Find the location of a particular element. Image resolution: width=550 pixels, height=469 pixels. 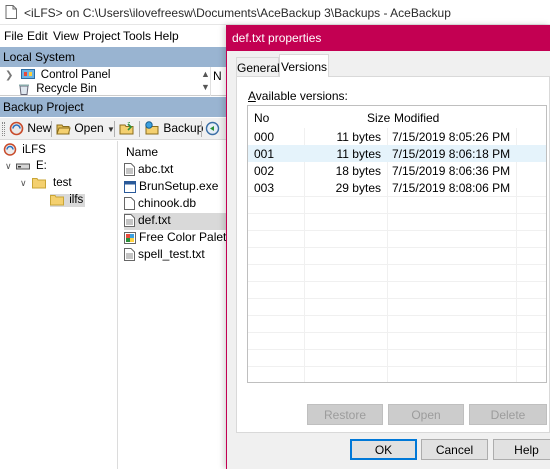

menu-view: View is located at coordinates (66, 36).